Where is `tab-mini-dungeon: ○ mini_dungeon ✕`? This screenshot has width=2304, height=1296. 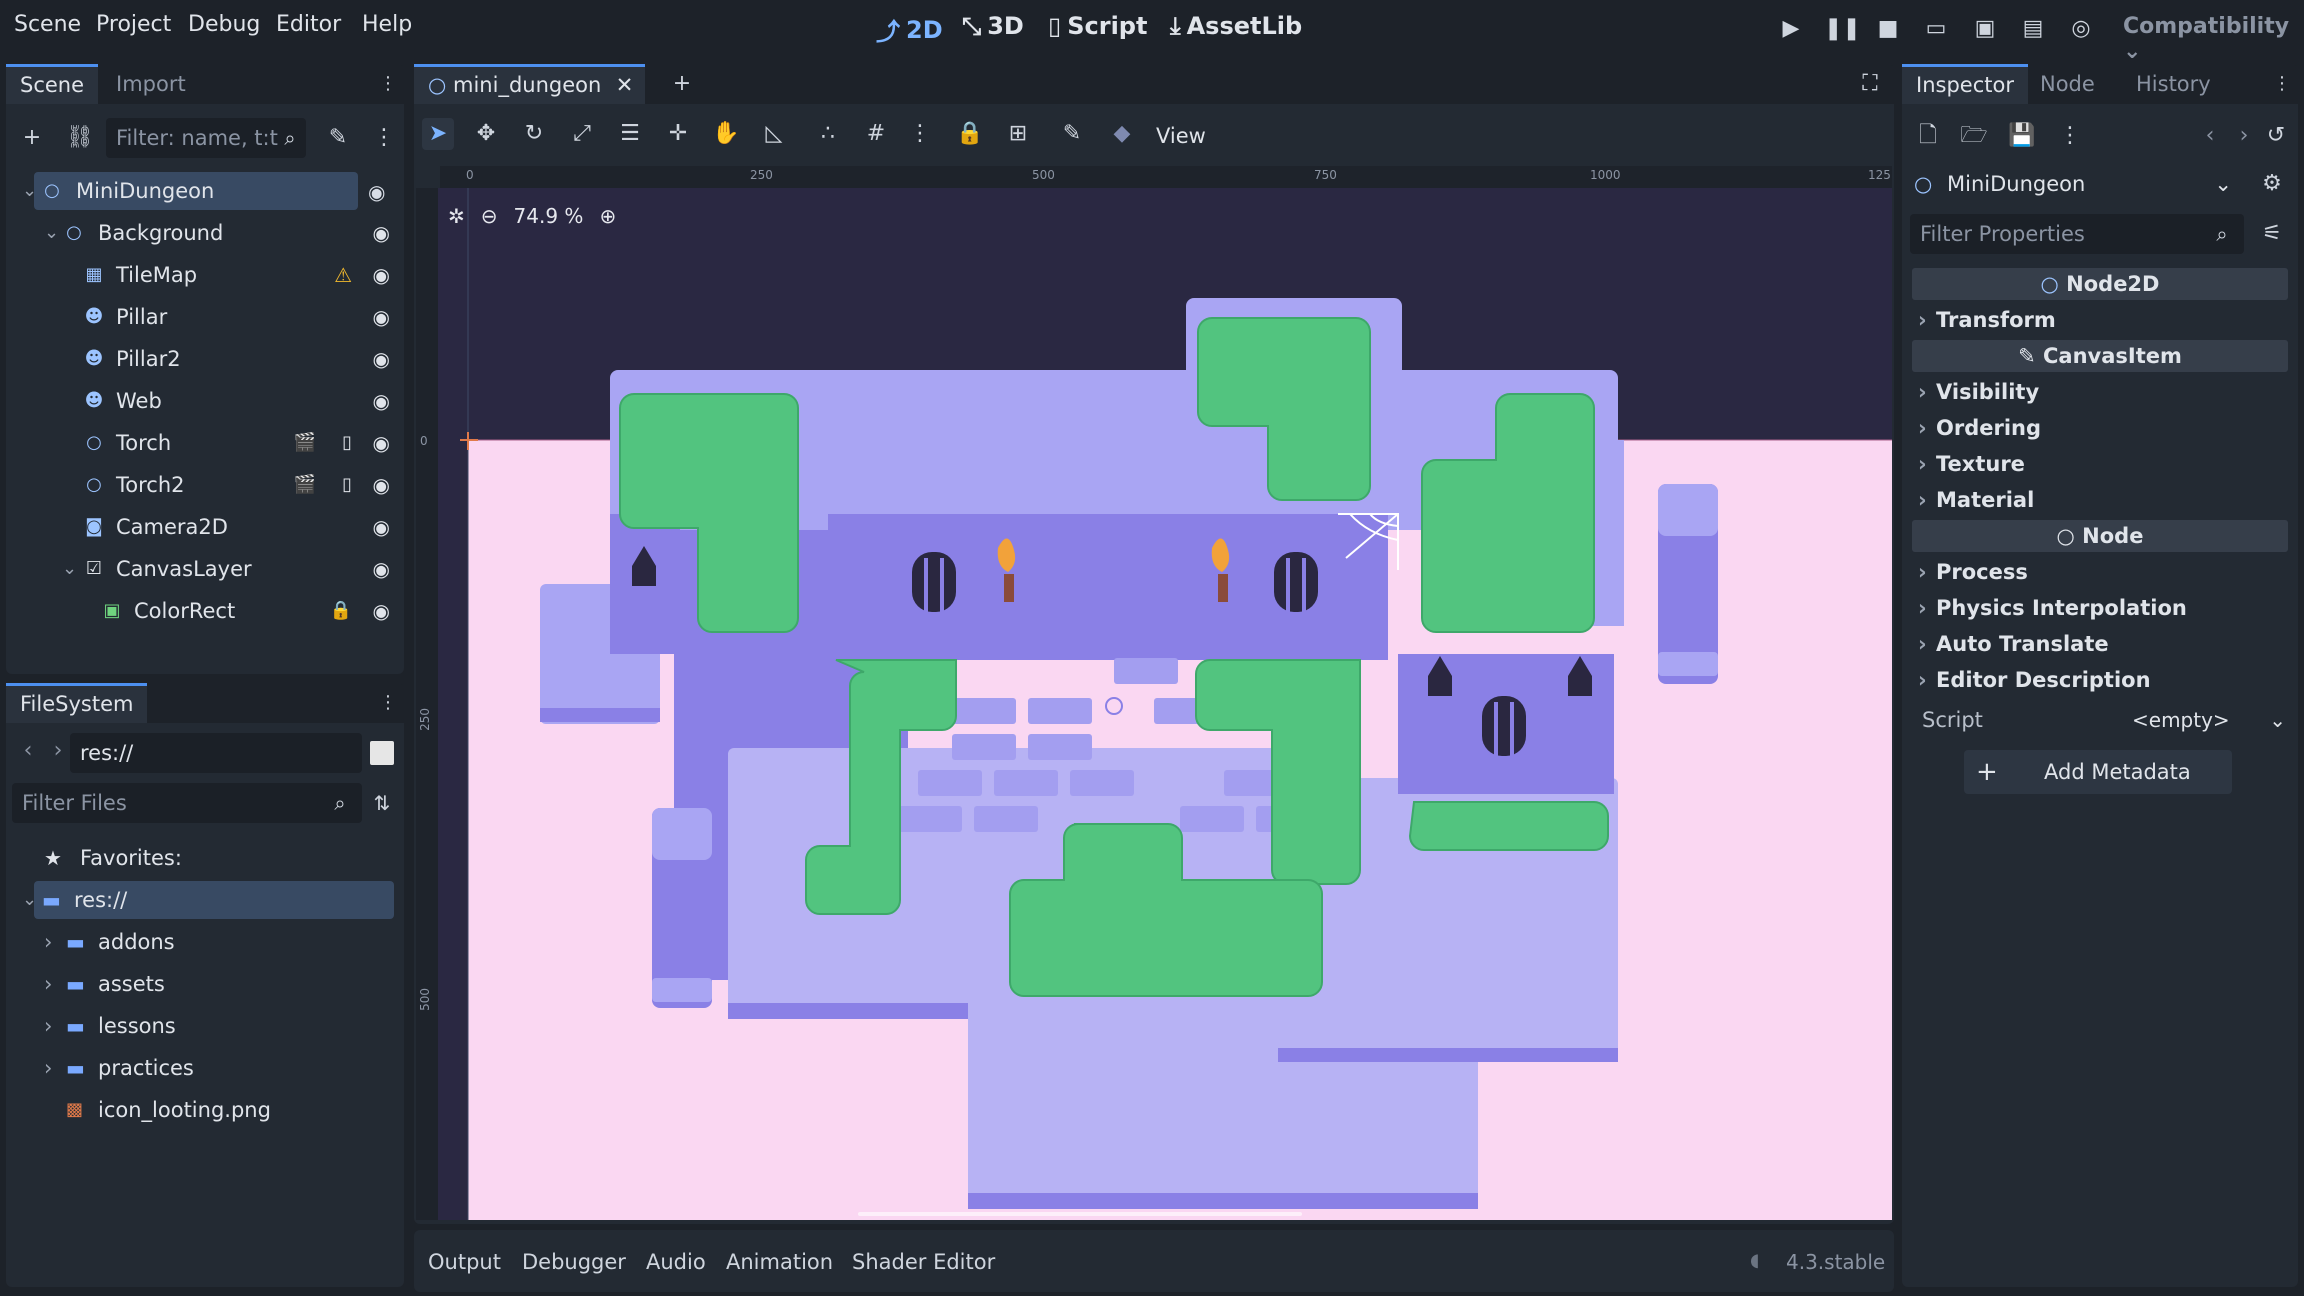
tab-mini-dungeon: ○ mini_dungeon ✕ is located at coordinates (530, 84).